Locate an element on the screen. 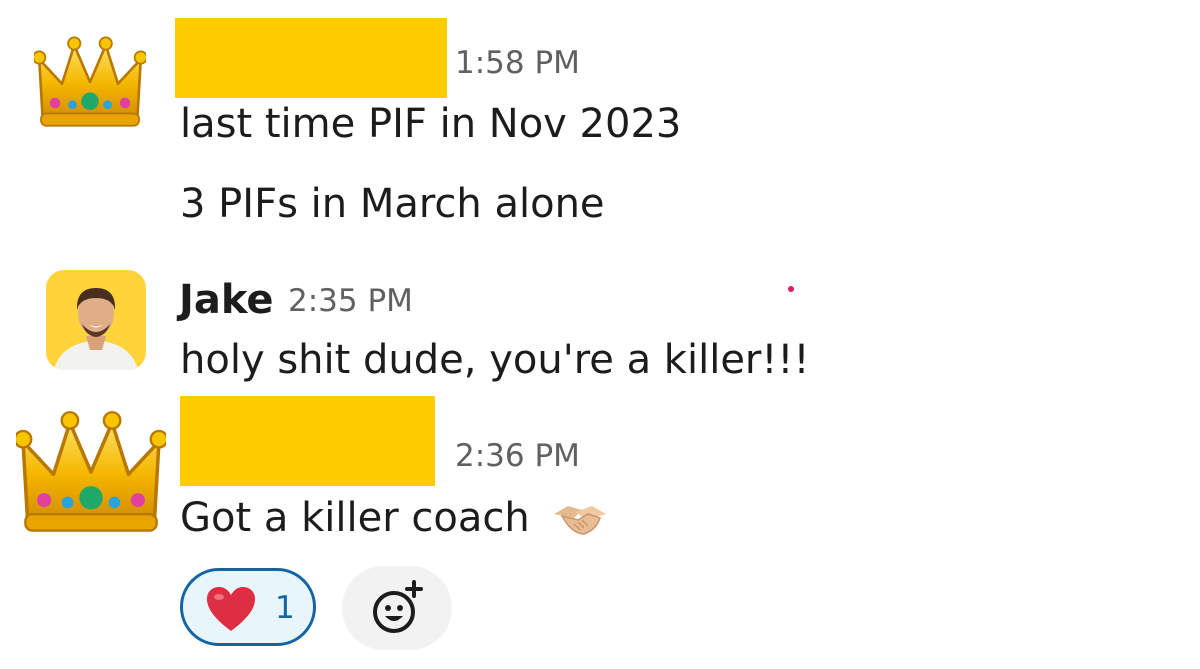 This screenshot has height=669, width=1200. message-text: Got a killer coach is located at coordinates (355, 518).